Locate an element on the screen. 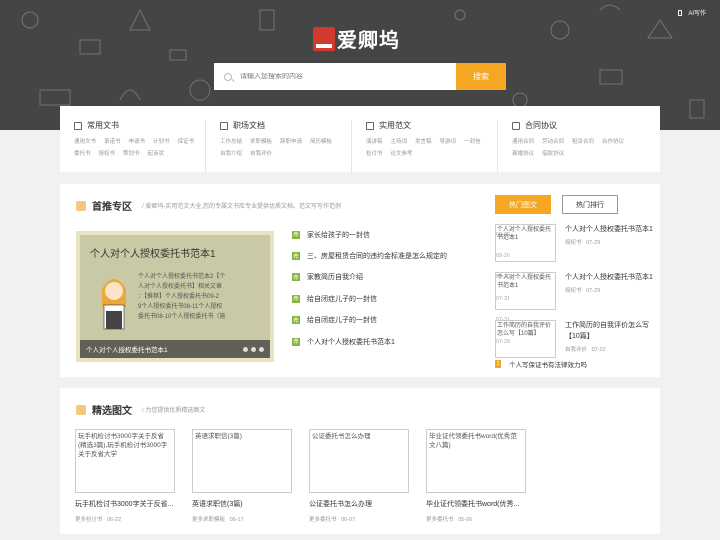 The image size is (720, 540). category-link: 通用合同 is located at coordinates (523, 141).